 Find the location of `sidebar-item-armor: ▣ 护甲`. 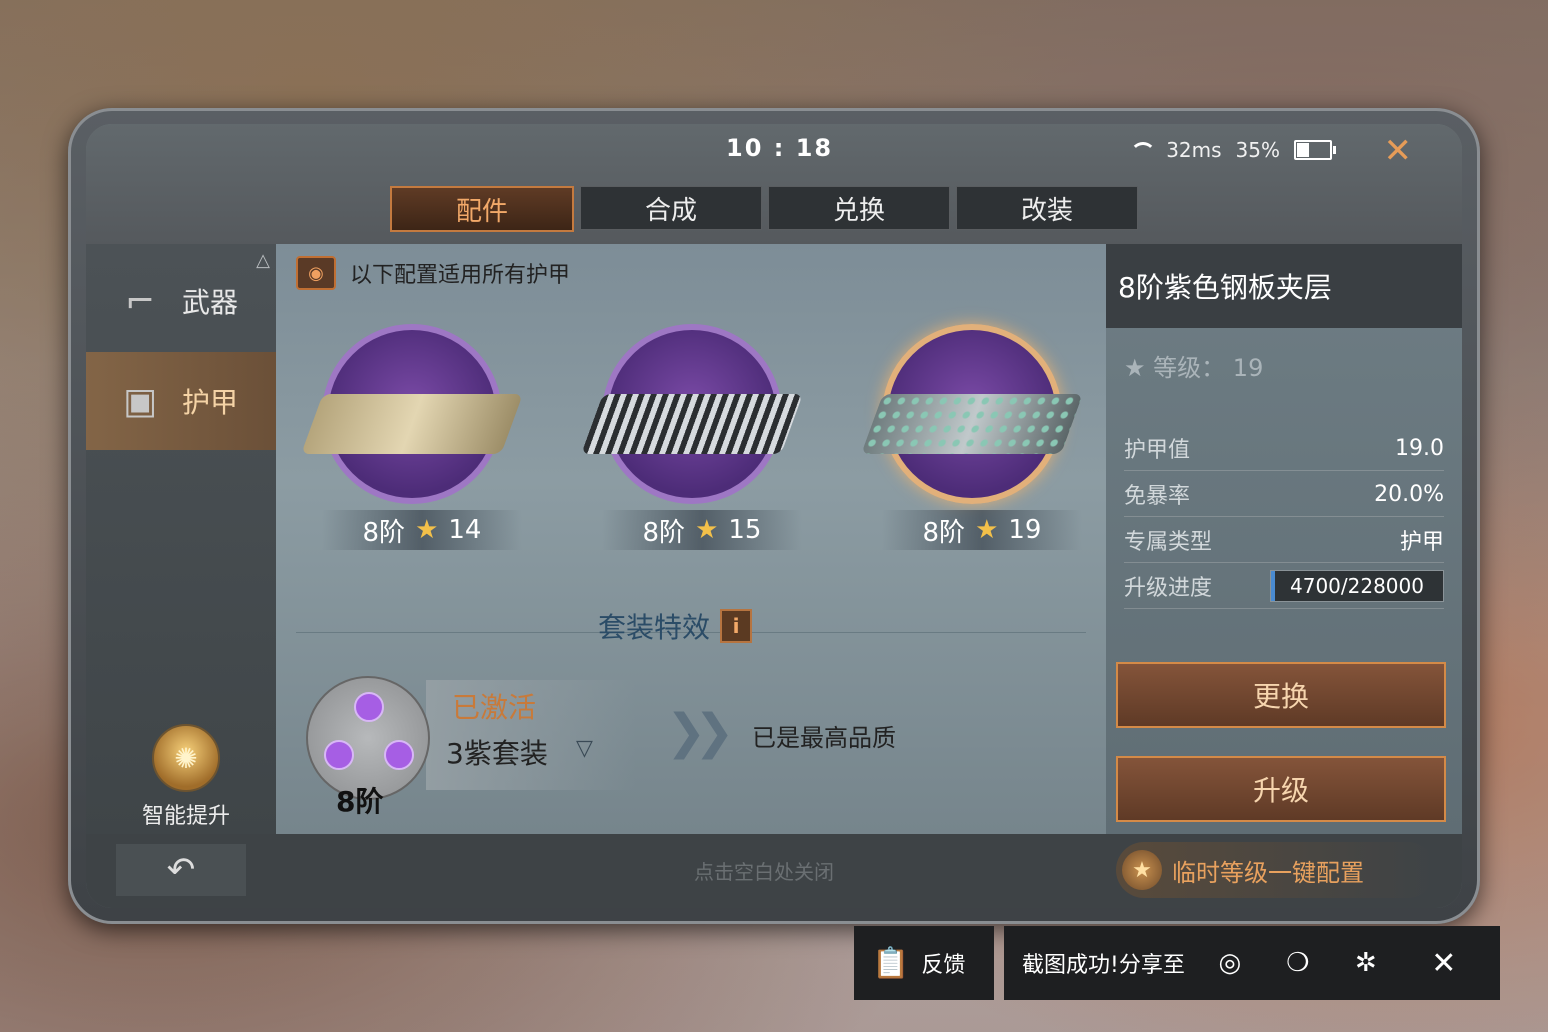

sidebar-item-armor: ▣ 护甲 is located at coordinates (181, 401).